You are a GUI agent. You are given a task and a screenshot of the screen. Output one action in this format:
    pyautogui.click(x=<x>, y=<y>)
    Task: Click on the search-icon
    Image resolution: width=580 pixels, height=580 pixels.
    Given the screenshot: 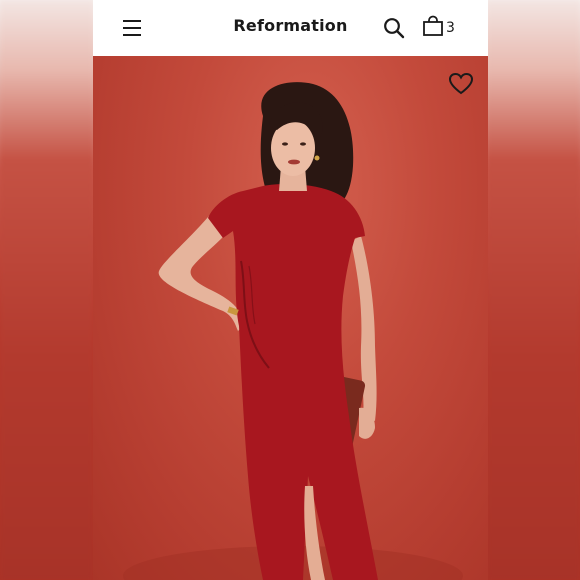 What is the action you would take?
    pyautogui.click(x=394, y=28)
    